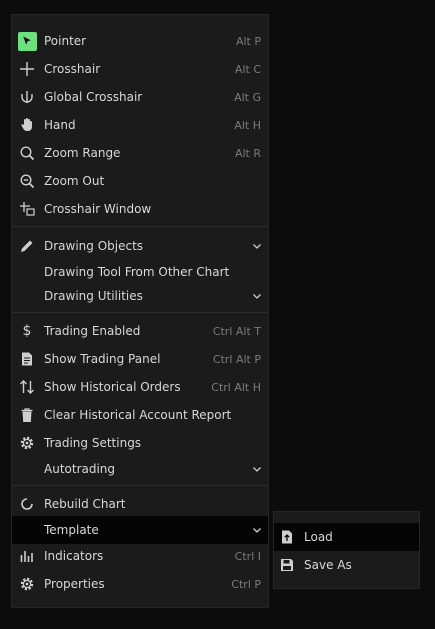 The width and height of the screenshot is (435, 629). What do you see at coordinates (140, 504) in the screenshot?
I see `menu-item-rebuild-chart: Rebuild Chart` at bounding box center [140, 504].